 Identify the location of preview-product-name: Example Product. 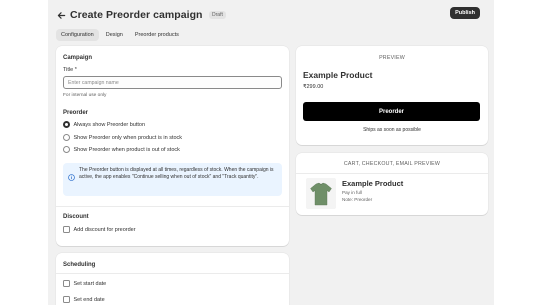
(338, 75).